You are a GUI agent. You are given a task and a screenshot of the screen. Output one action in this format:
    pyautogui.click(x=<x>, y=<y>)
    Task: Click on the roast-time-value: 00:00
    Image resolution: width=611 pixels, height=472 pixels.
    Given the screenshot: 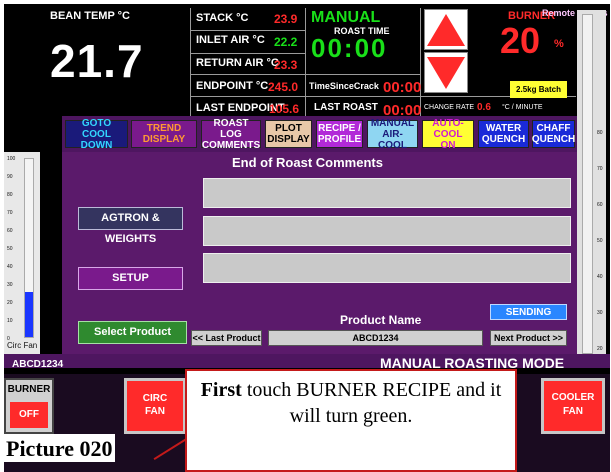 What is the action you would take?
    pyautogui.click(x=349, y=48)
    